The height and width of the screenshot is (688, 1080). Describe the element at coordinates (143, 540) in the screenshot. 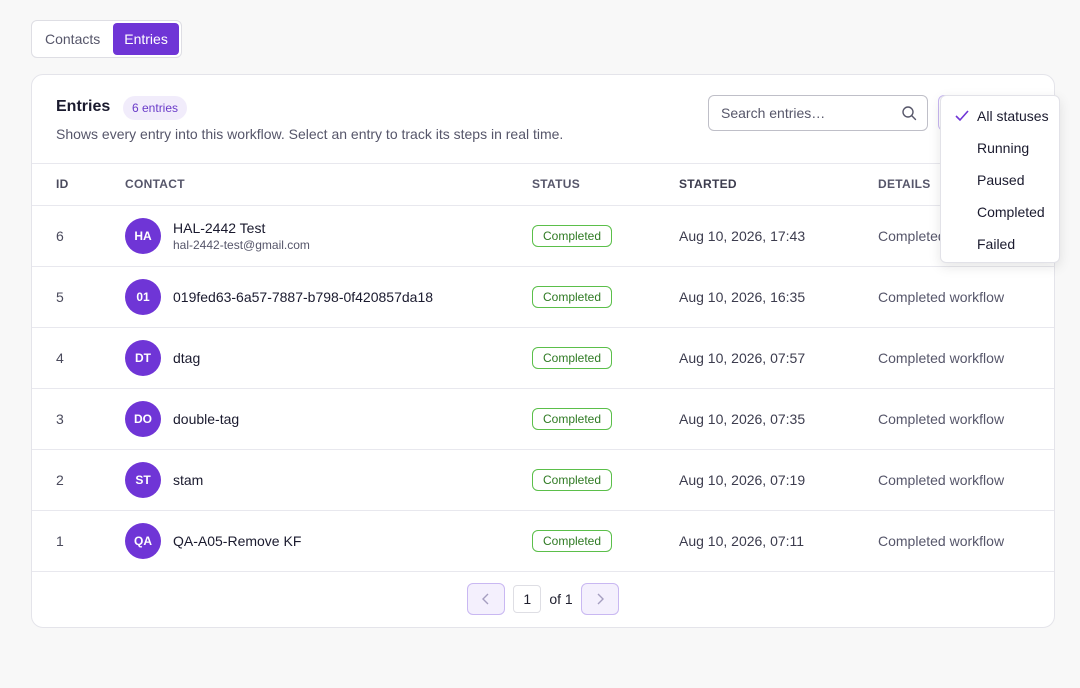

I see `avatar: QA` at that location.